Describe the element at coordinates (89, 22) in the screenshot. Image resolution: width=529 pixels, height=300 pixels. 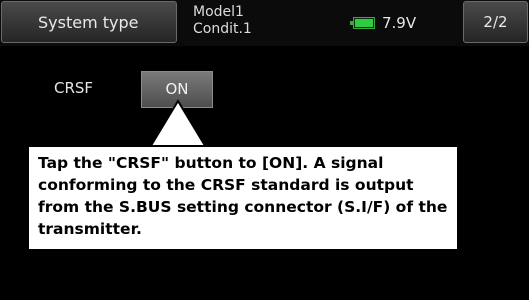
I see `system-type-title: System type` at that location.